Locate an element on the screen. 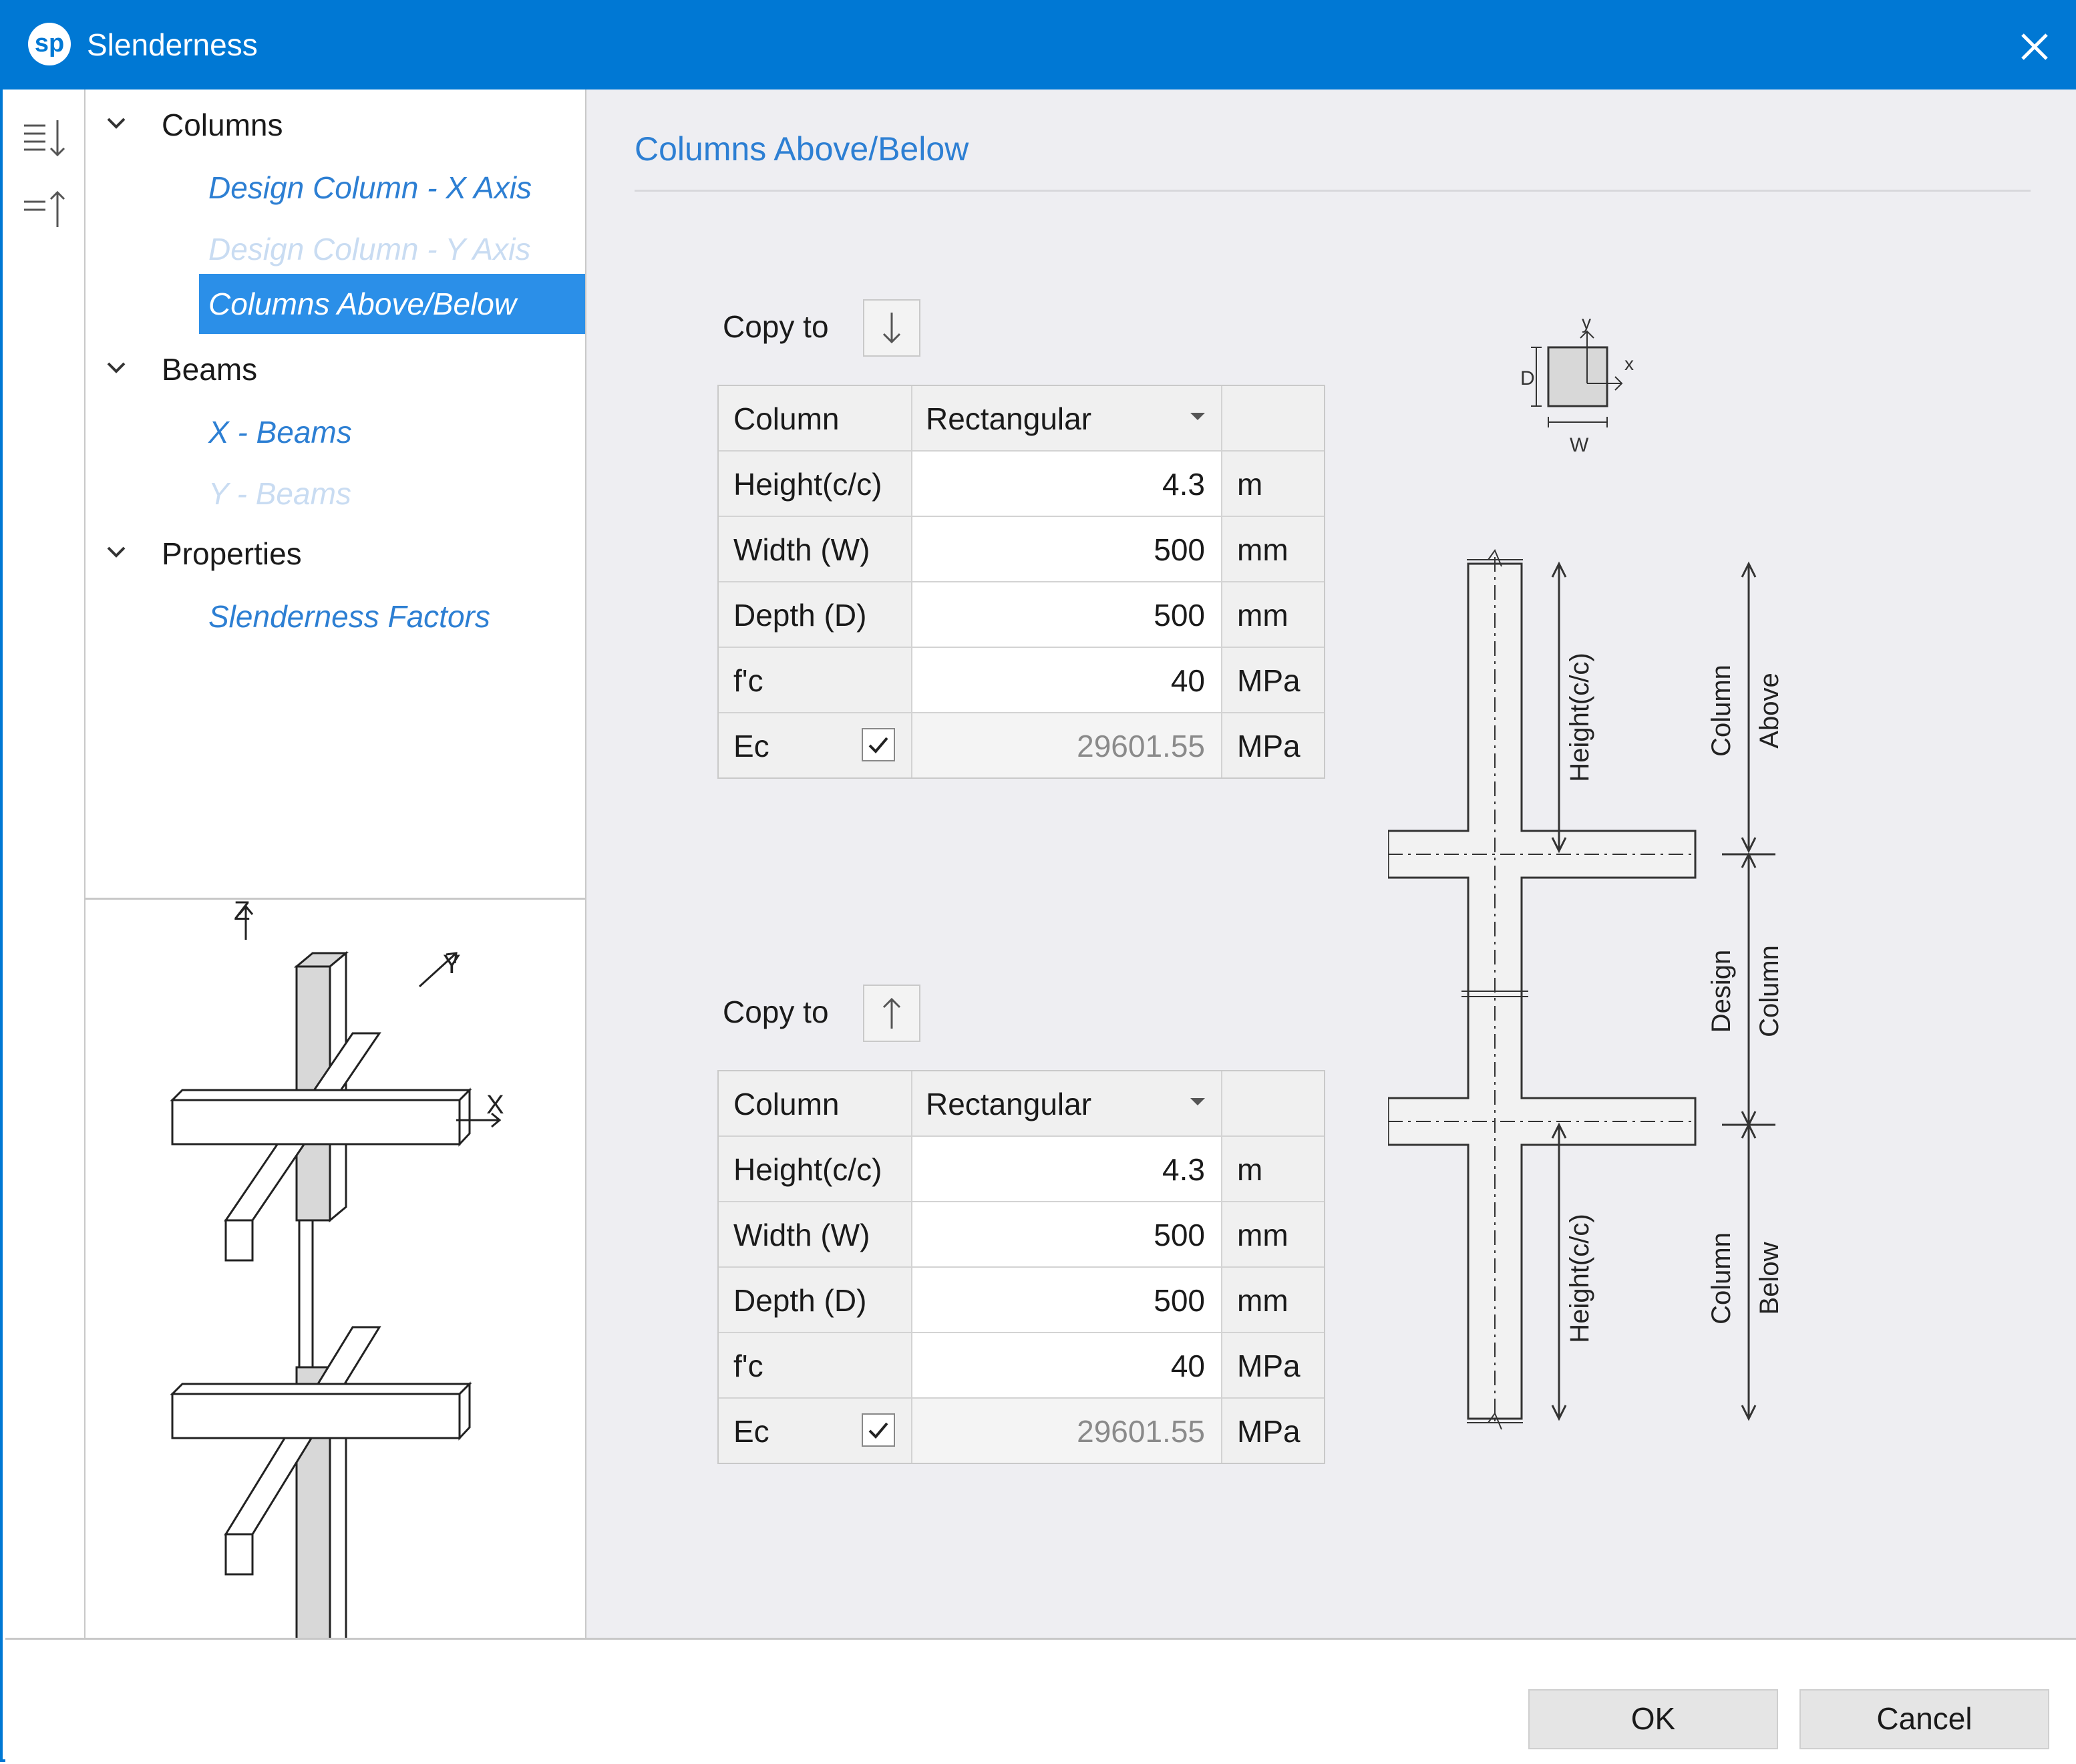 The width and height of the screenshot is (2076, 1764). frame-isometric-illustration: Z Y X is located at coordinates (337, 1286).